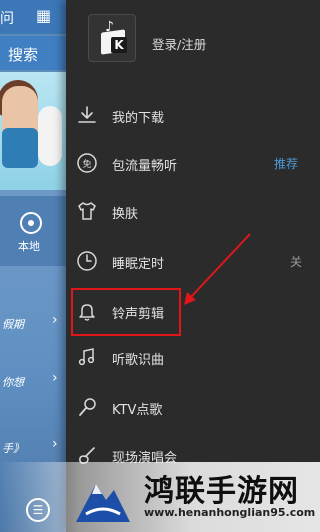  Describe the element at coordinates (29, 246) in the screenshot. I see `local-label: 本地` at that location.